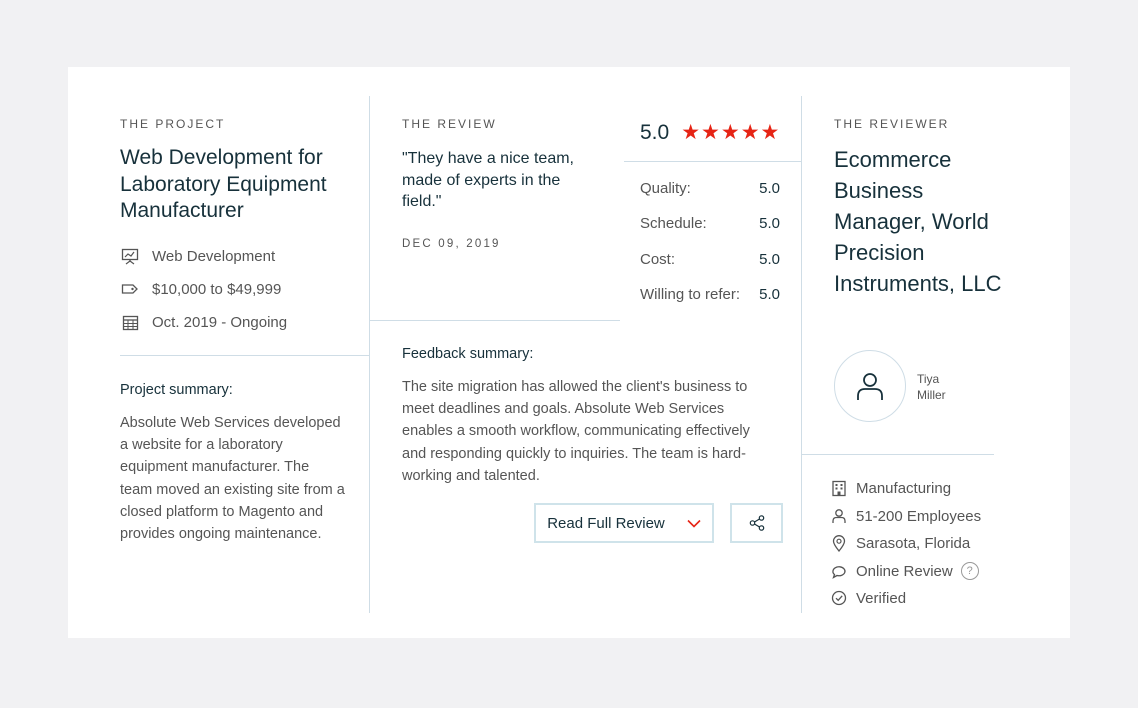 This screenshot has width=1138, height=708. What do you see at coordinates (130, 256) in the screenshot?
I see `presentation-icon` at bounding box center [130, 256].